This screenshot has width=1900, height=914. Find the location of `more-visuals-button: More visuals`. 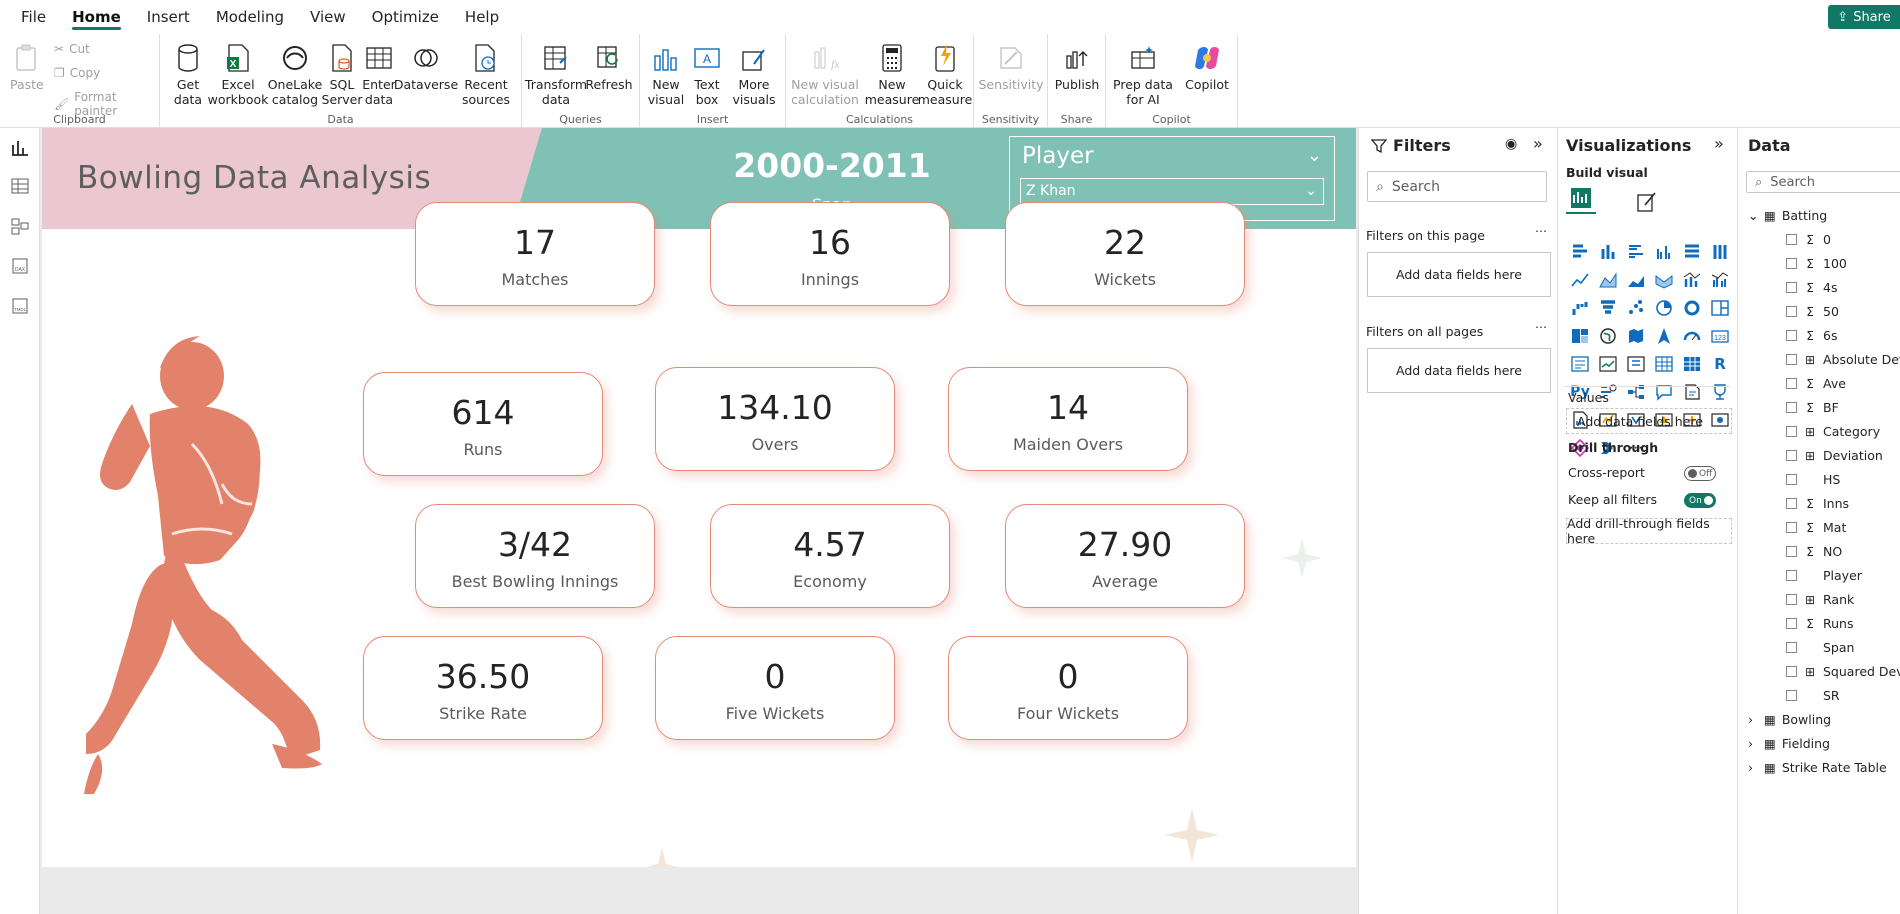

more-visuals-button: More visuals is located at coordinates (754, 74).